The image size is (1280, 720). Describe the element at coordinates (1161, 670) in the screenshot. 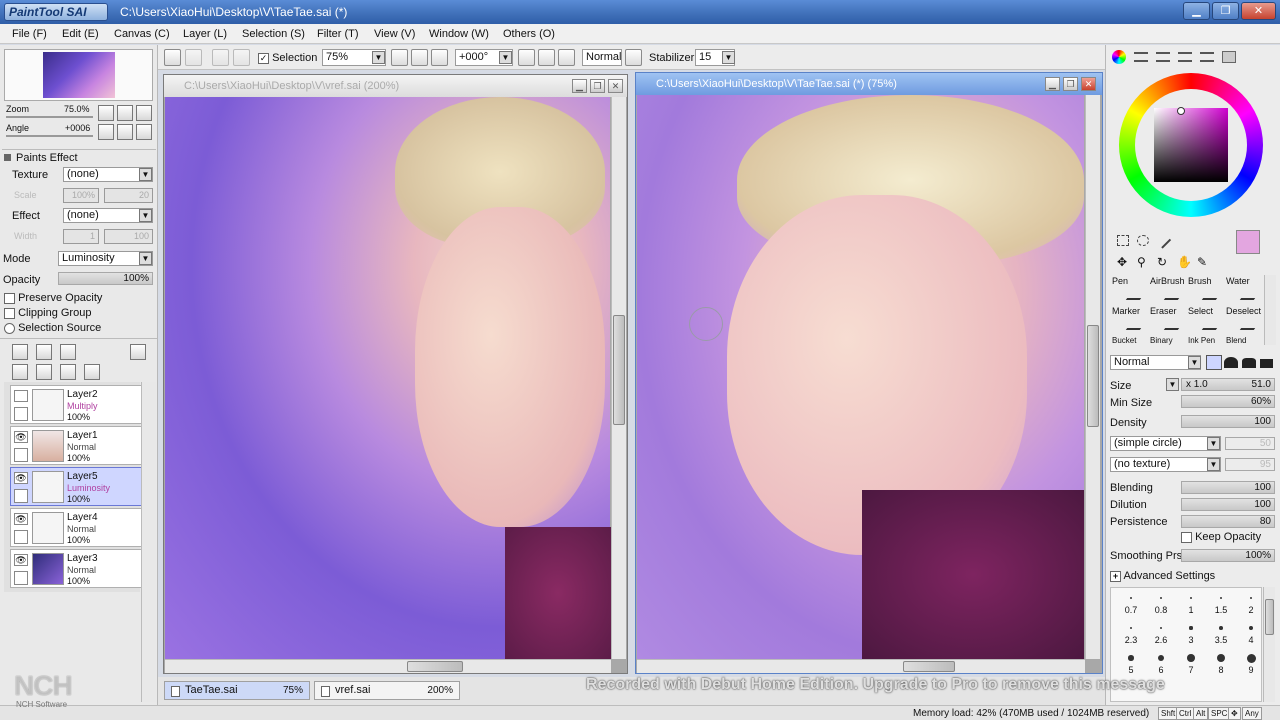

I see `brush-preset-size: 6` at that location.